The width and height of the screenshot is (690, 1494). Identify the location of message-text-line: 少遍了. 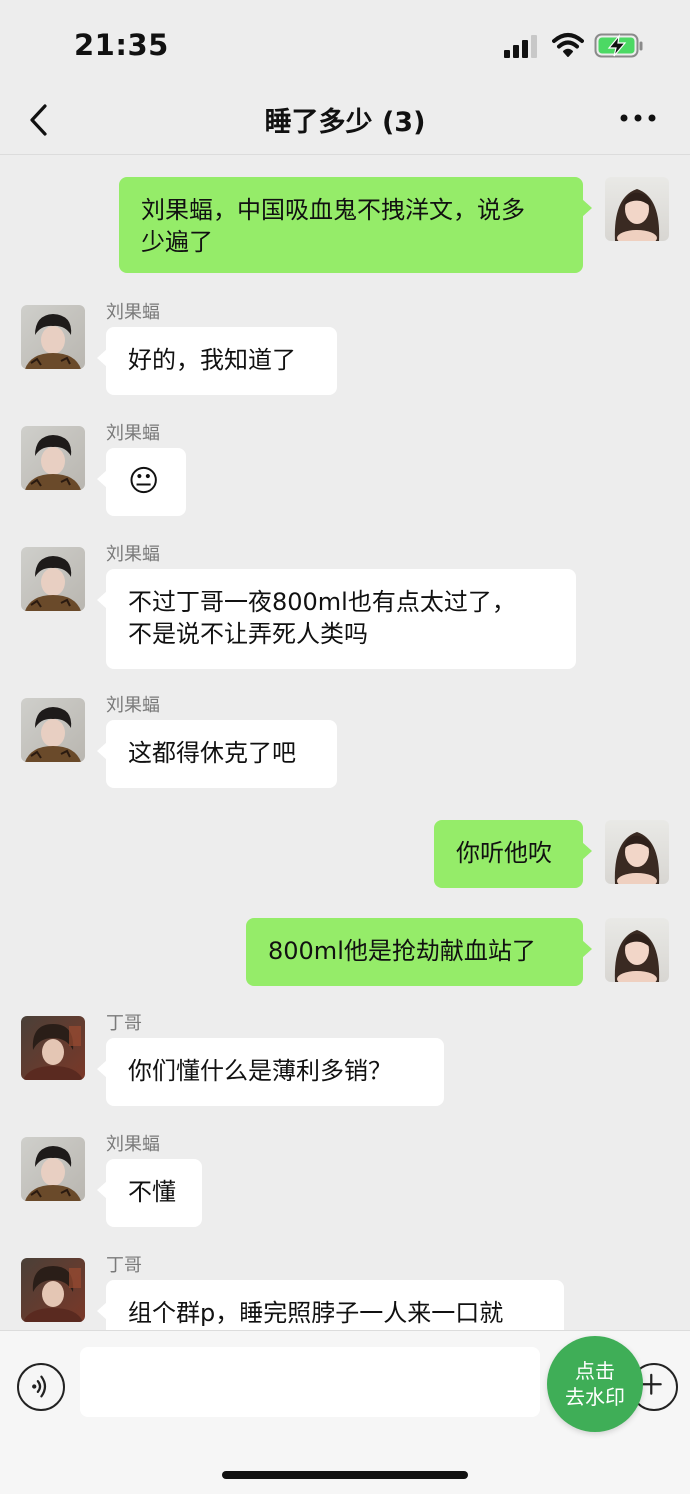
(177, 242).